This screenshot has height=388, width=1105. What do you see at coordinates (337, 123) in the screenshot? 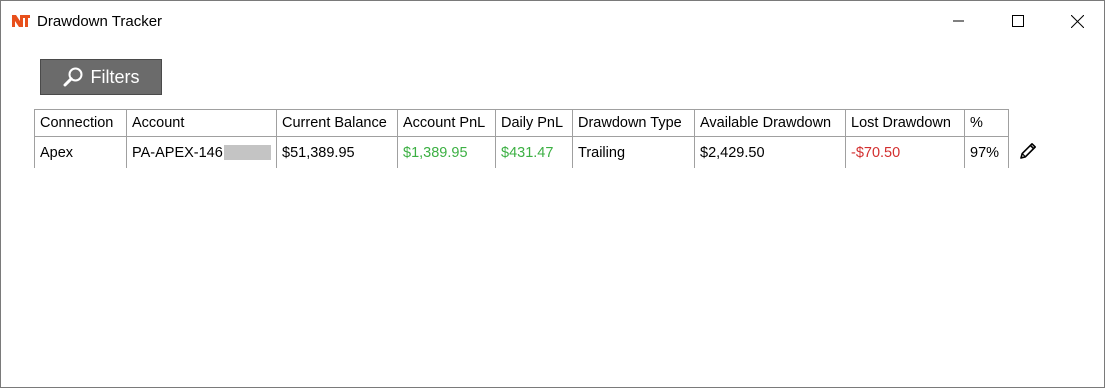
I see `column-header-current-balance: Current Balance` at bounding box center [337, 123].